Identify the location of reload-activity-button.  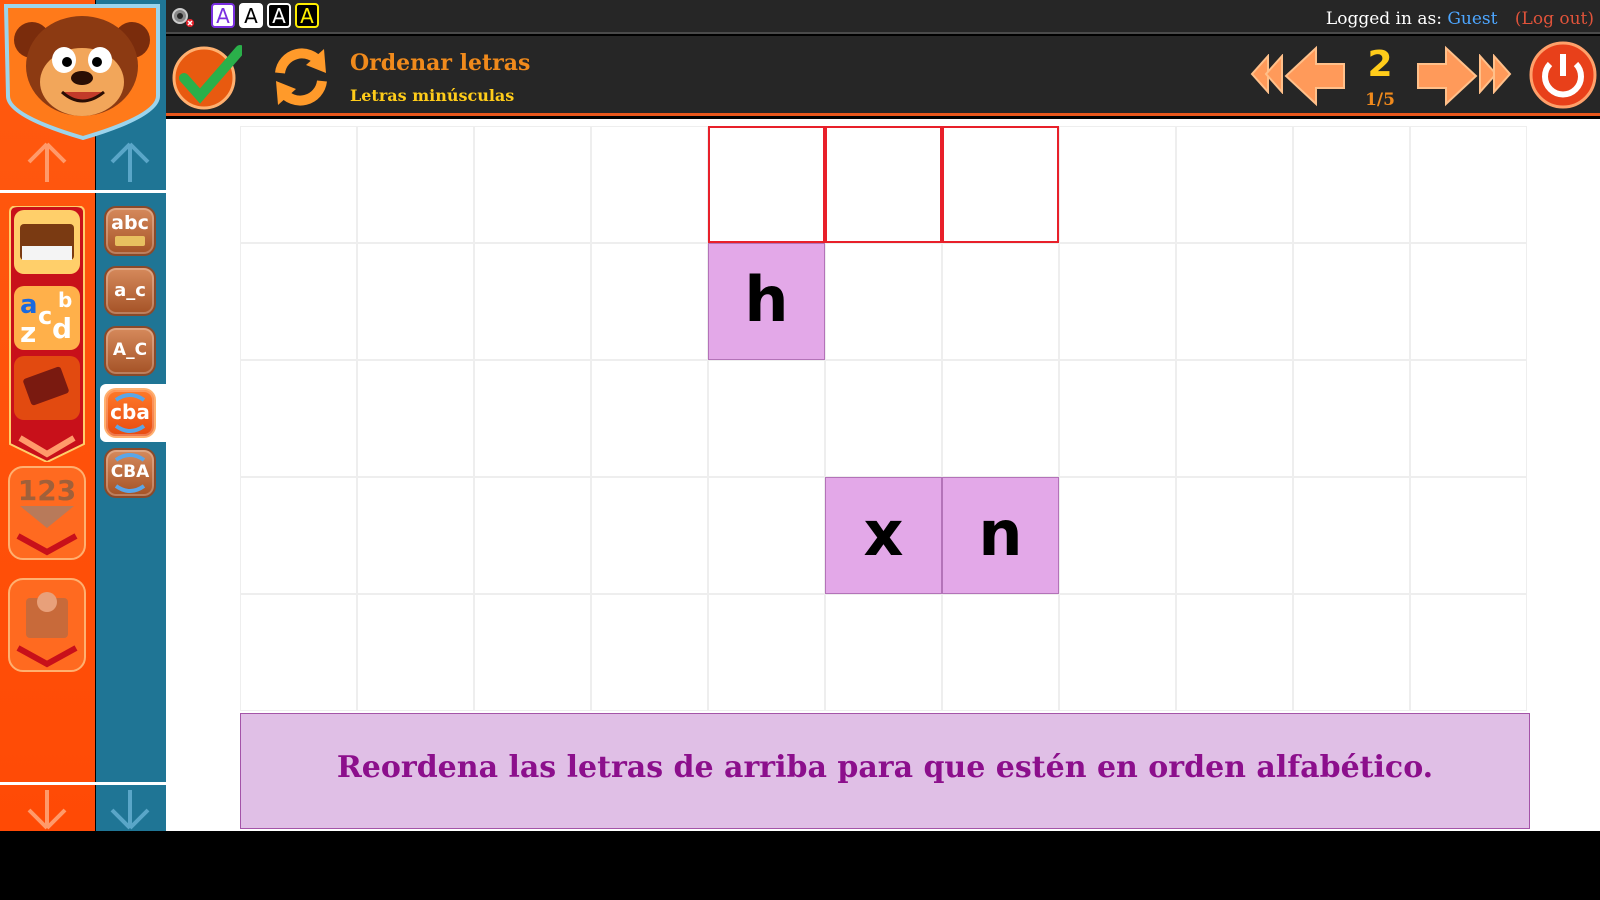
(301, 76).